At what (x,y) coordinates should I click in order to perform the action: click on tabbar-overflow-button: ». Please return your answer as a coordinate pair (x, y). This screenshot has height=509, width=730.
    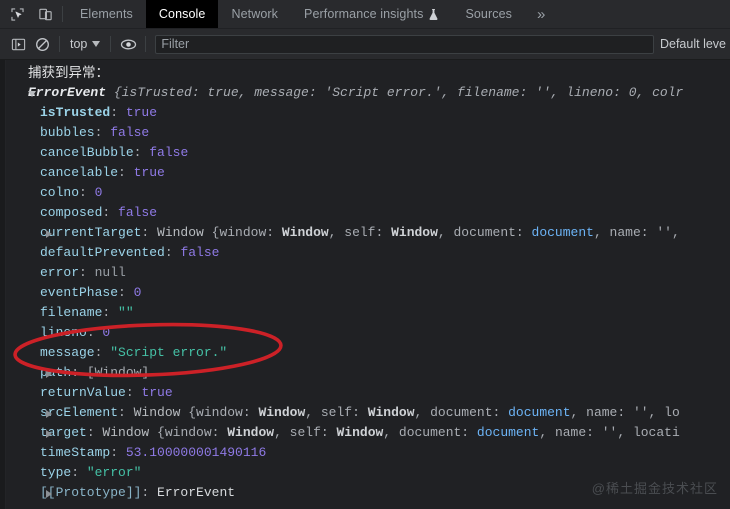
    Looking at the image, I should click on (541, 14).